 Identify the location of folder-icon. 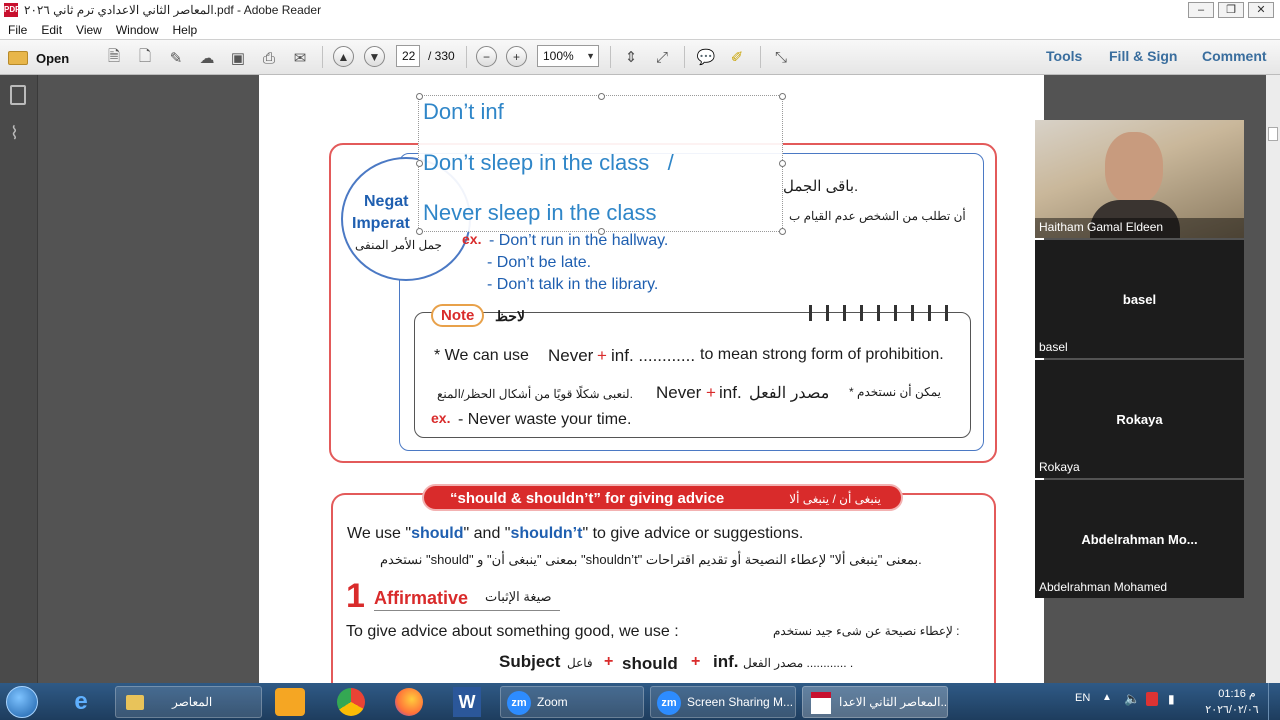
(18, 58).